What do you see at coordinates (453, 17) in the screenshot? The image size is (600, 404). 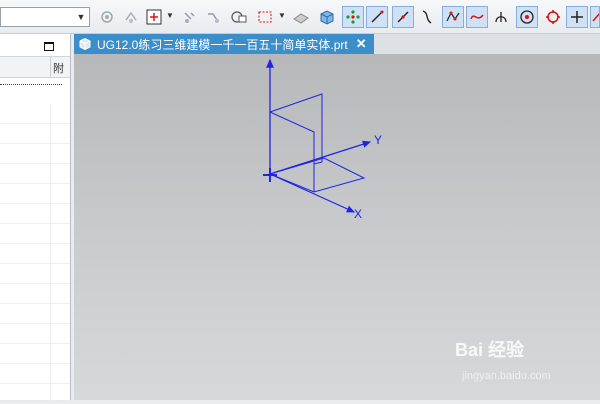 I see `spline-icon` at bounding box center [453, 17].